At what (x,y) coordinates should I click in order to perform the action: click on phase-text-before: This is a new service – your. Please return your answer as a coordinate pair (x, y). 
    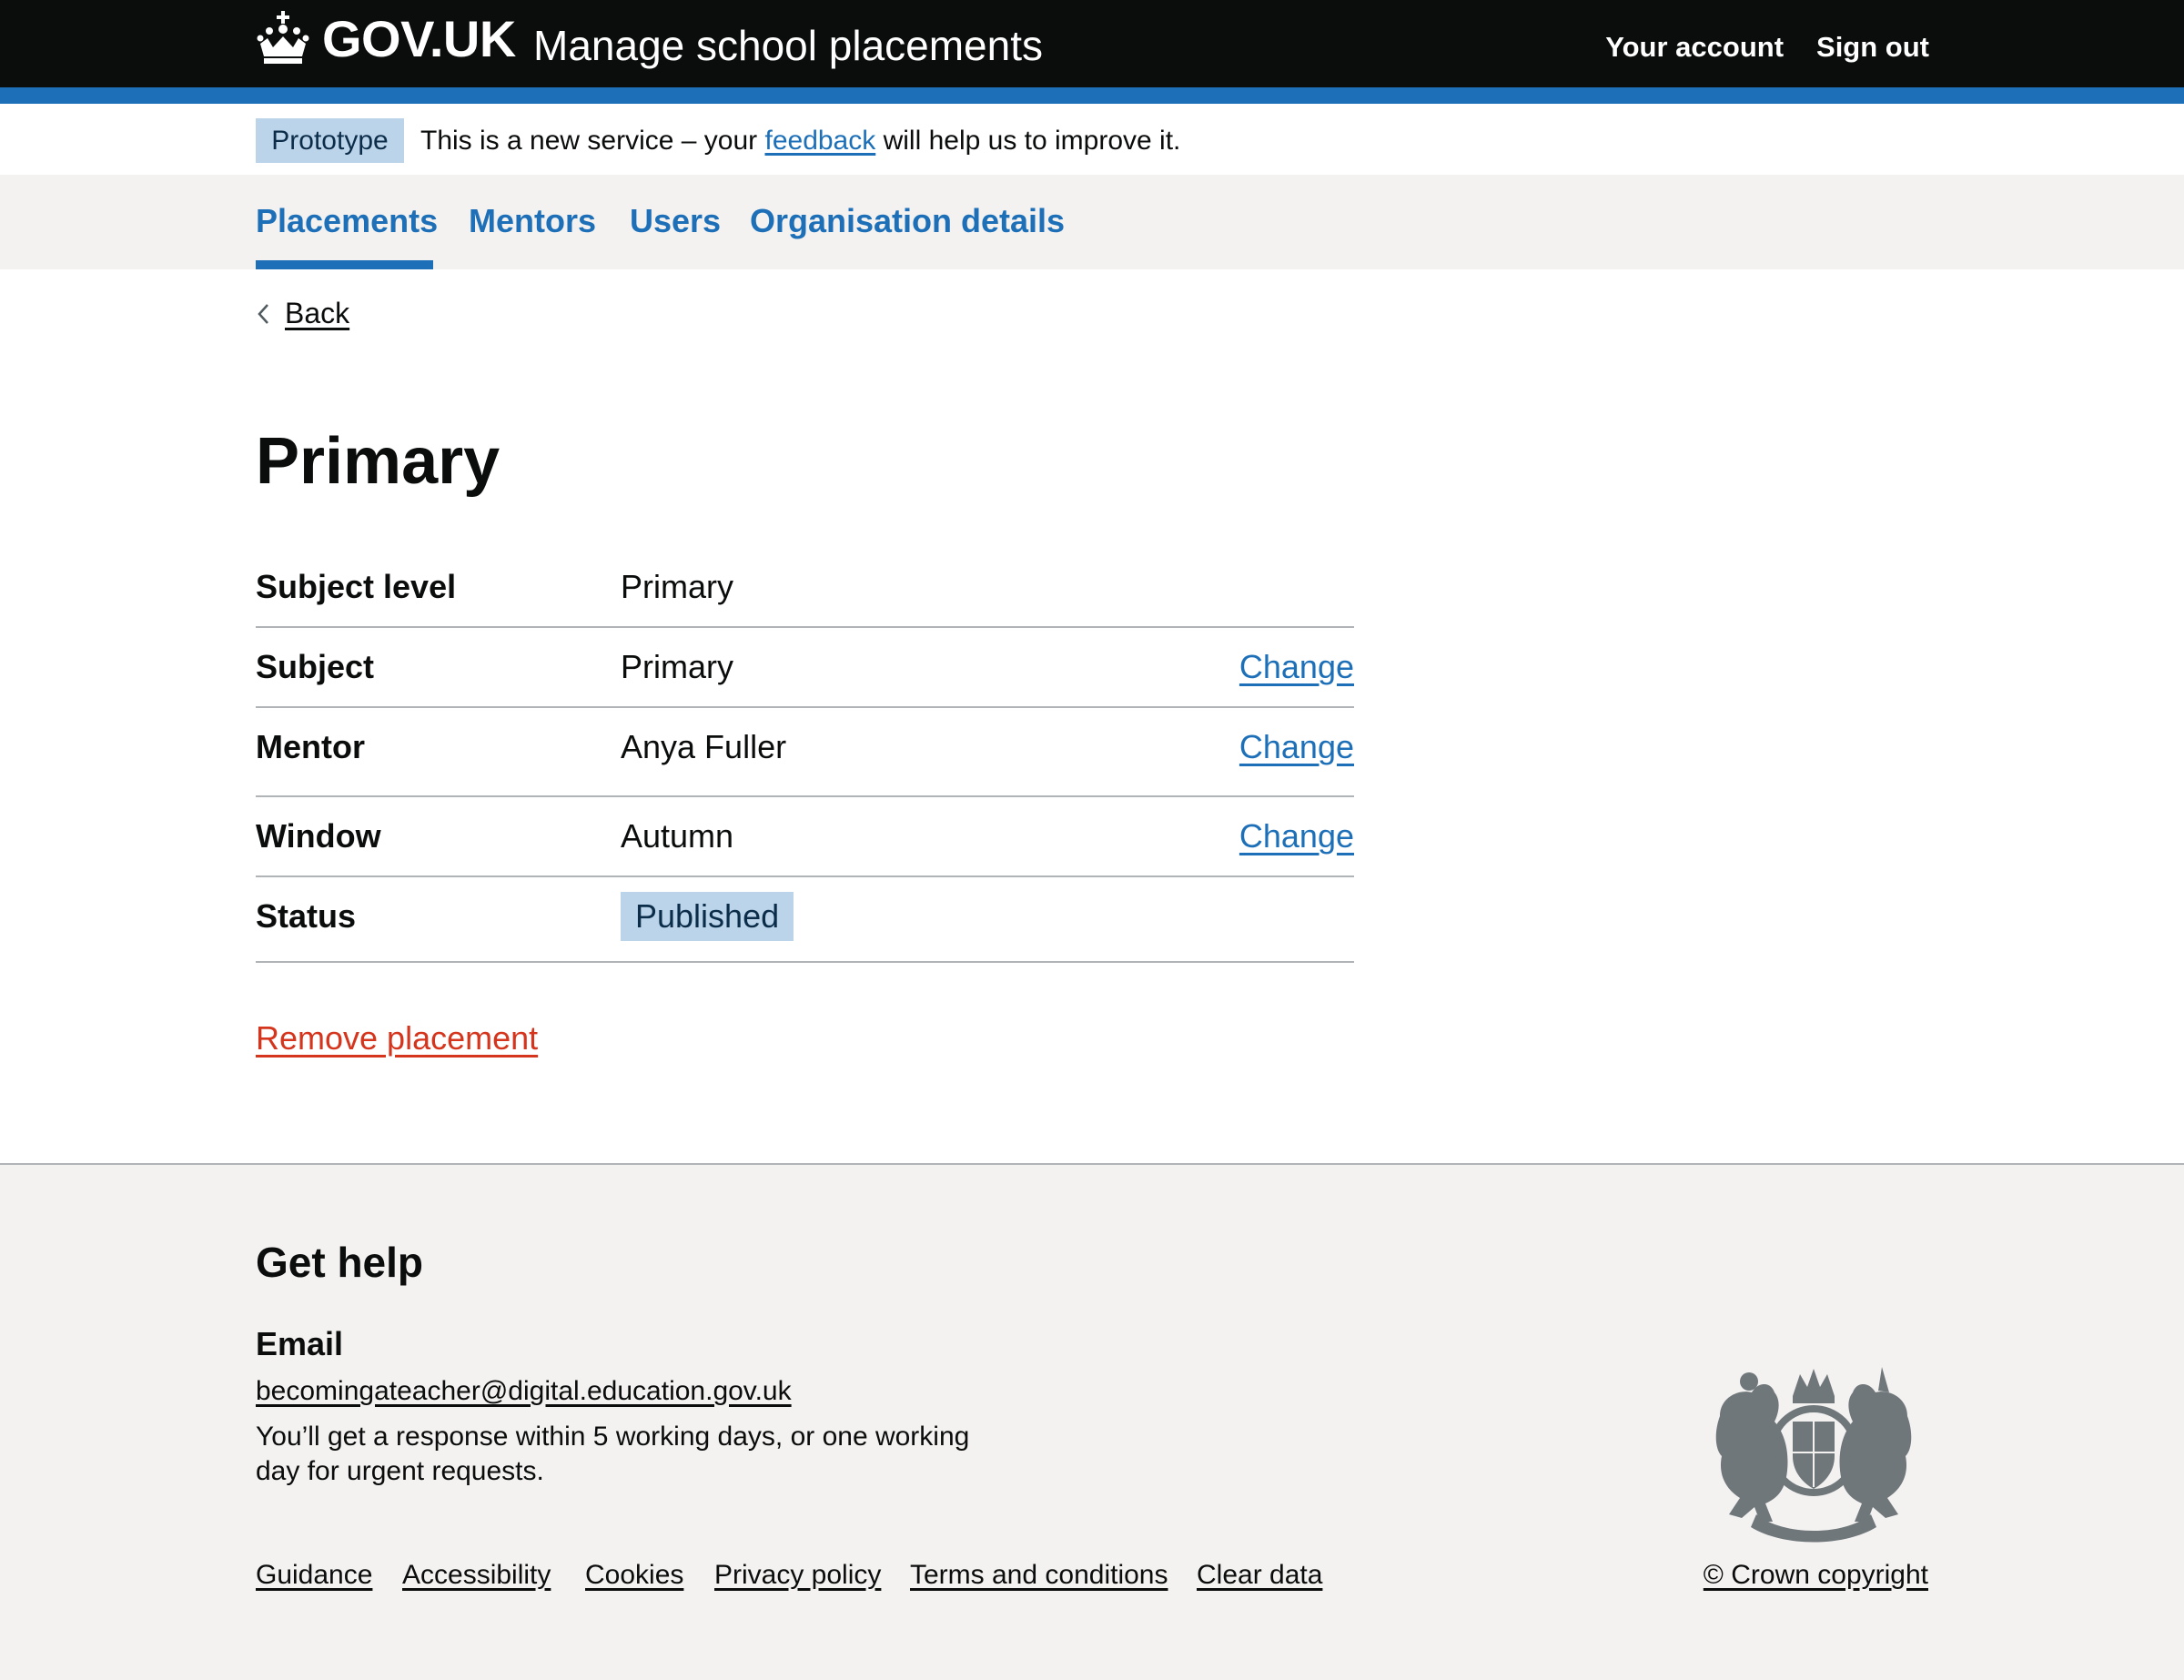
    Looking at the image, I should click on (592, 141).